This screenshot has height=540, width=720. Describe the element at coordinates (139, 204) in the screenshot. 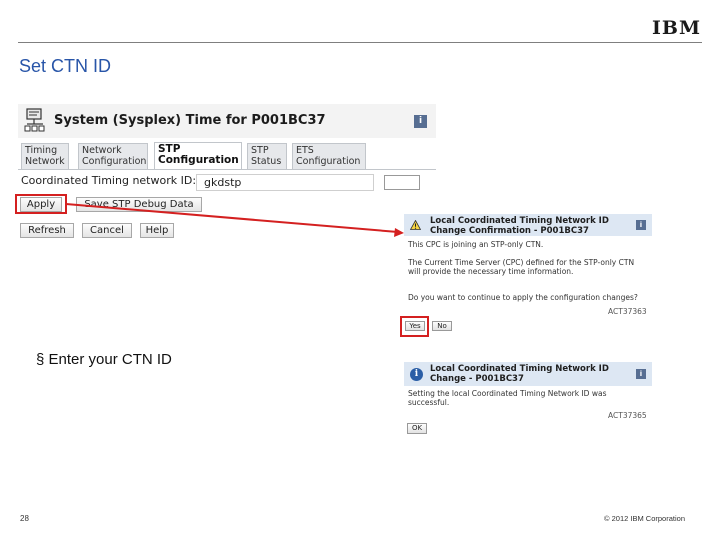

I see `save-stp-debug-data-button: Save STP Debug Data` at that location.